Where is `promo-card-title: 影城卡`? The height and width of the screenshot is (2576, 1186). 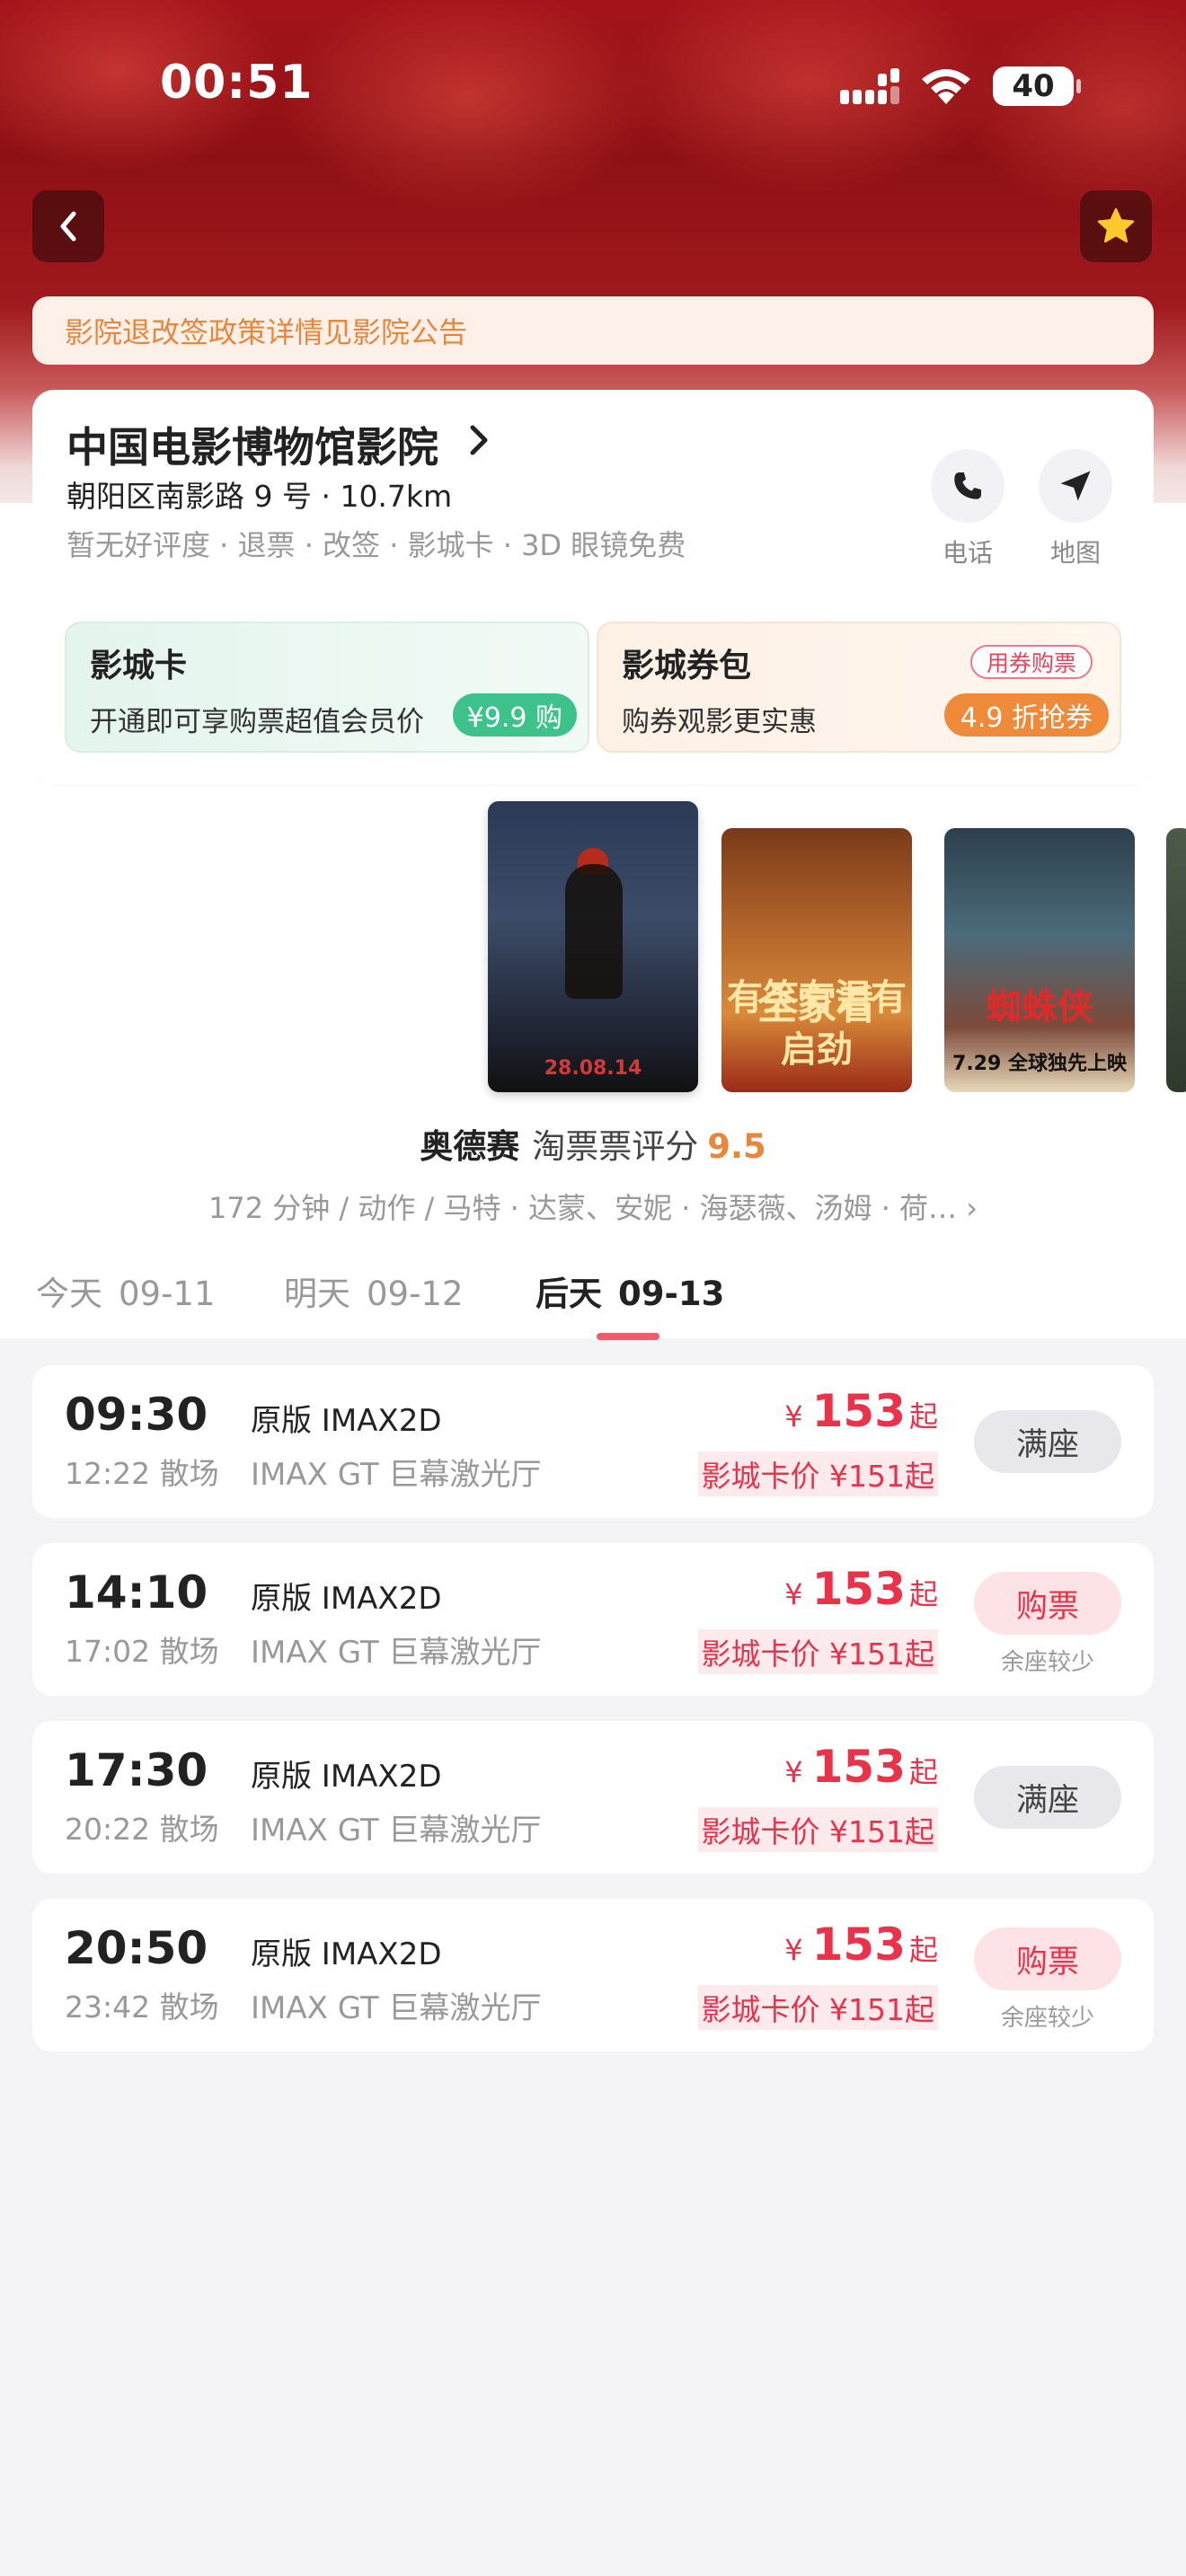
promo-card-title: 影城卡 is located at coordinates (139, 666).